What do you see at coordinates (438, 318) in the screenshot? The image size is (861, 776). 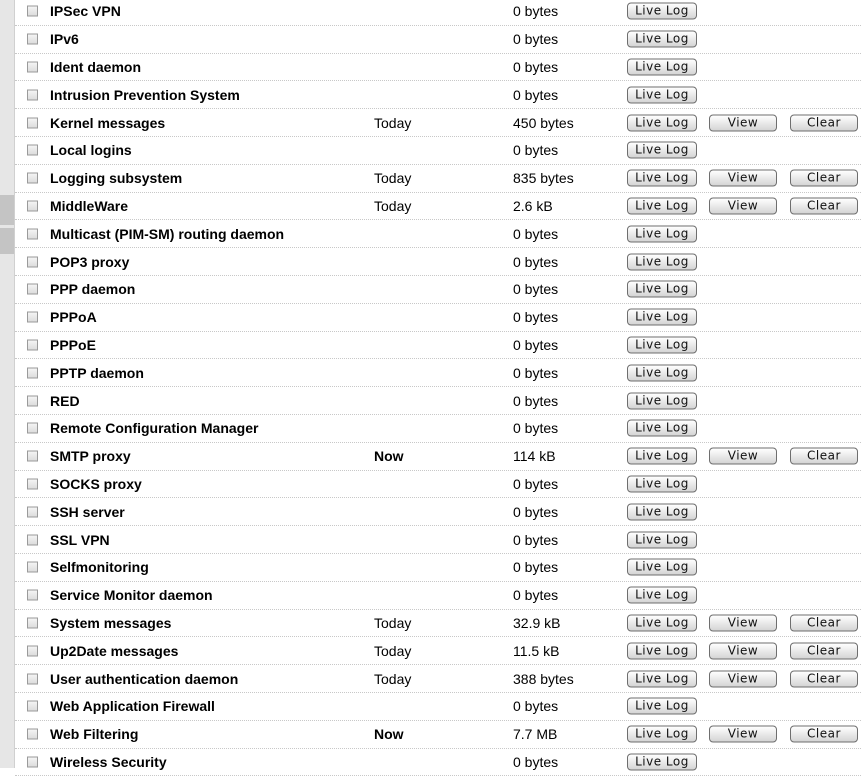 I see `log-row: PPPoA 0 bytes Live Log` at bounding box center [438, 318].